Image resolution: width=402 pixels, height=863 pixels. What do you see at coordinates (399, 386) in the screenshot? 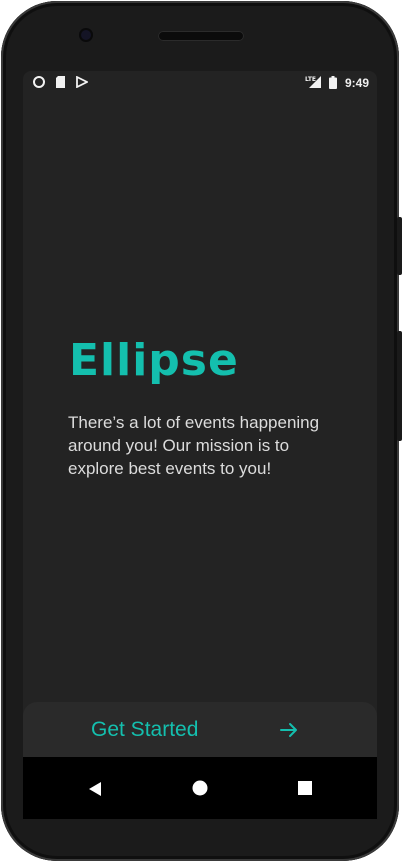
I see `volume-button` at bounding box center [399, 386].